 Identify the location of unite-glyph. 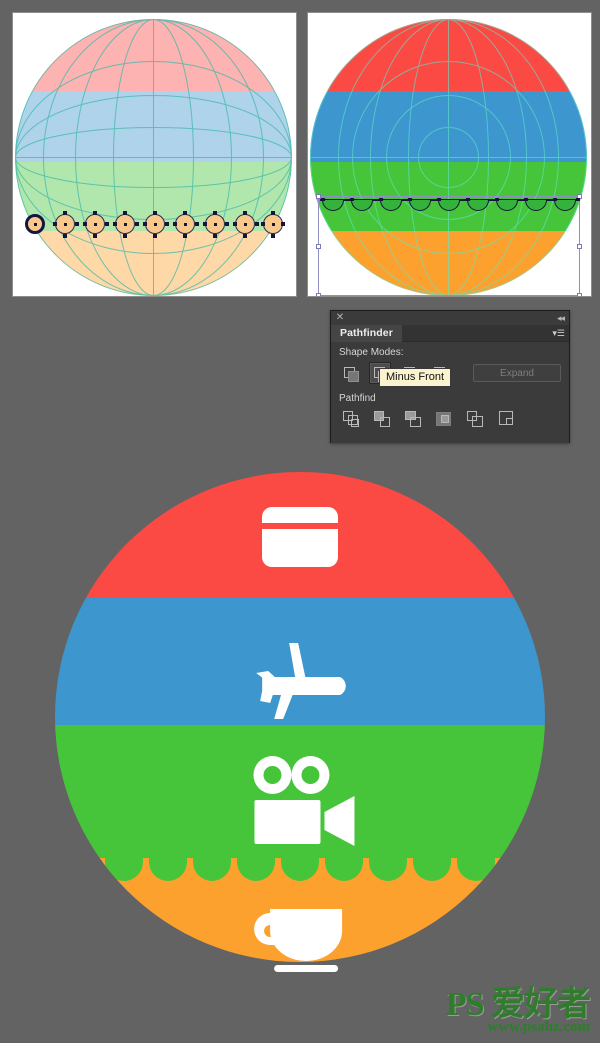
(353, 376).